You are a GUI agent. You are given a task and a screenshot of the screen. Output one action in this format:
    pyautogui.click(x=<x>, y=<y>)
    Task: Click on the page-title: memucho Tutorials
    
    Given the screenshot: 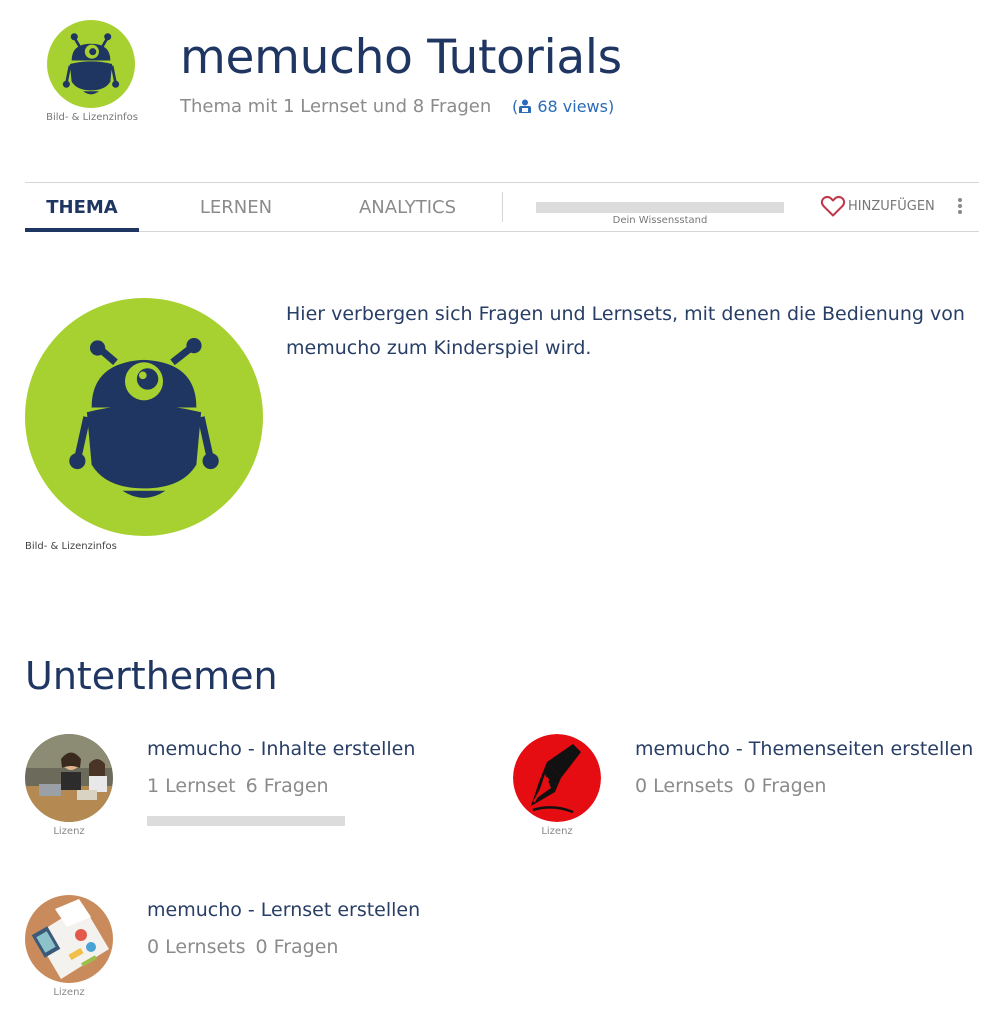 What is the action you would take?
    pyautogui.click(x=401, y=57)
    